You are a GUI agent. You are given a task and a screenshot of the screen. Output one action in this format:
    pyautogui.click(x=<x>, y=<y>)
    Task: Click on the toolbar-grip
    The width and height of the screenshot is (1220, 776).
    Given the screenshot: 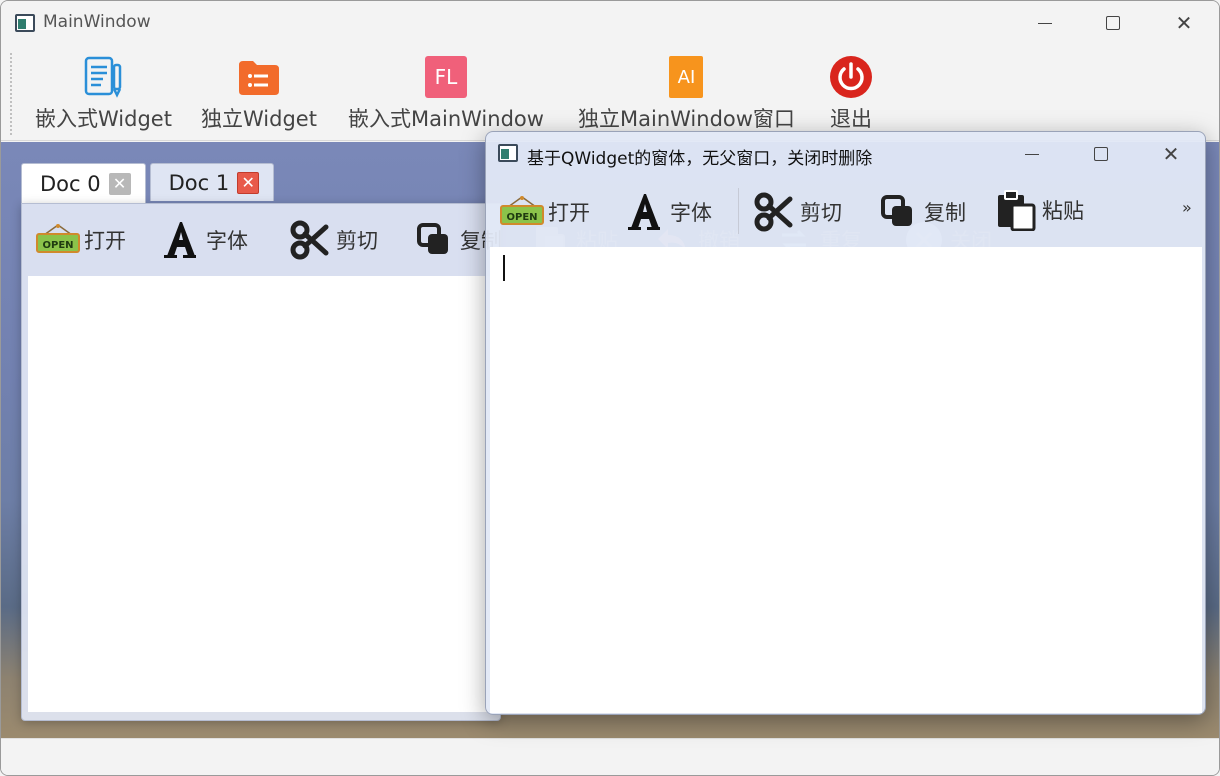 What is the action you would take?
    pyautogui.click(x=11, y=94)
    